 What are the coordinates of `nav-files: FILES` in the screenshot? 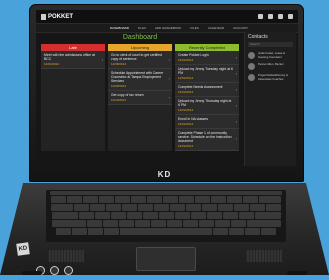 It's located at (194, 28).